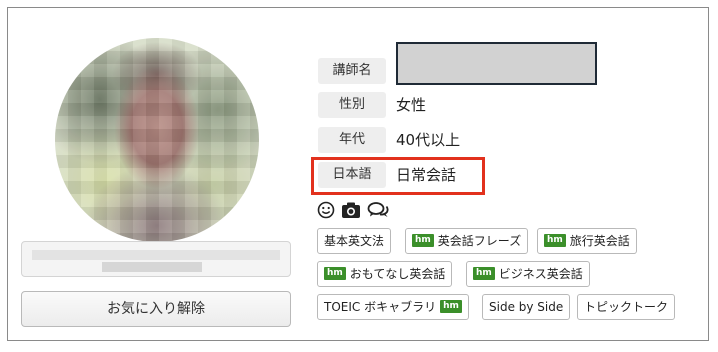 The height and width of the screenshot is (352, 718). What do you see at coordinates (496, 63) in the screenshot?
I see `teacher-name-value-masked` at bounding box center [496, 63].